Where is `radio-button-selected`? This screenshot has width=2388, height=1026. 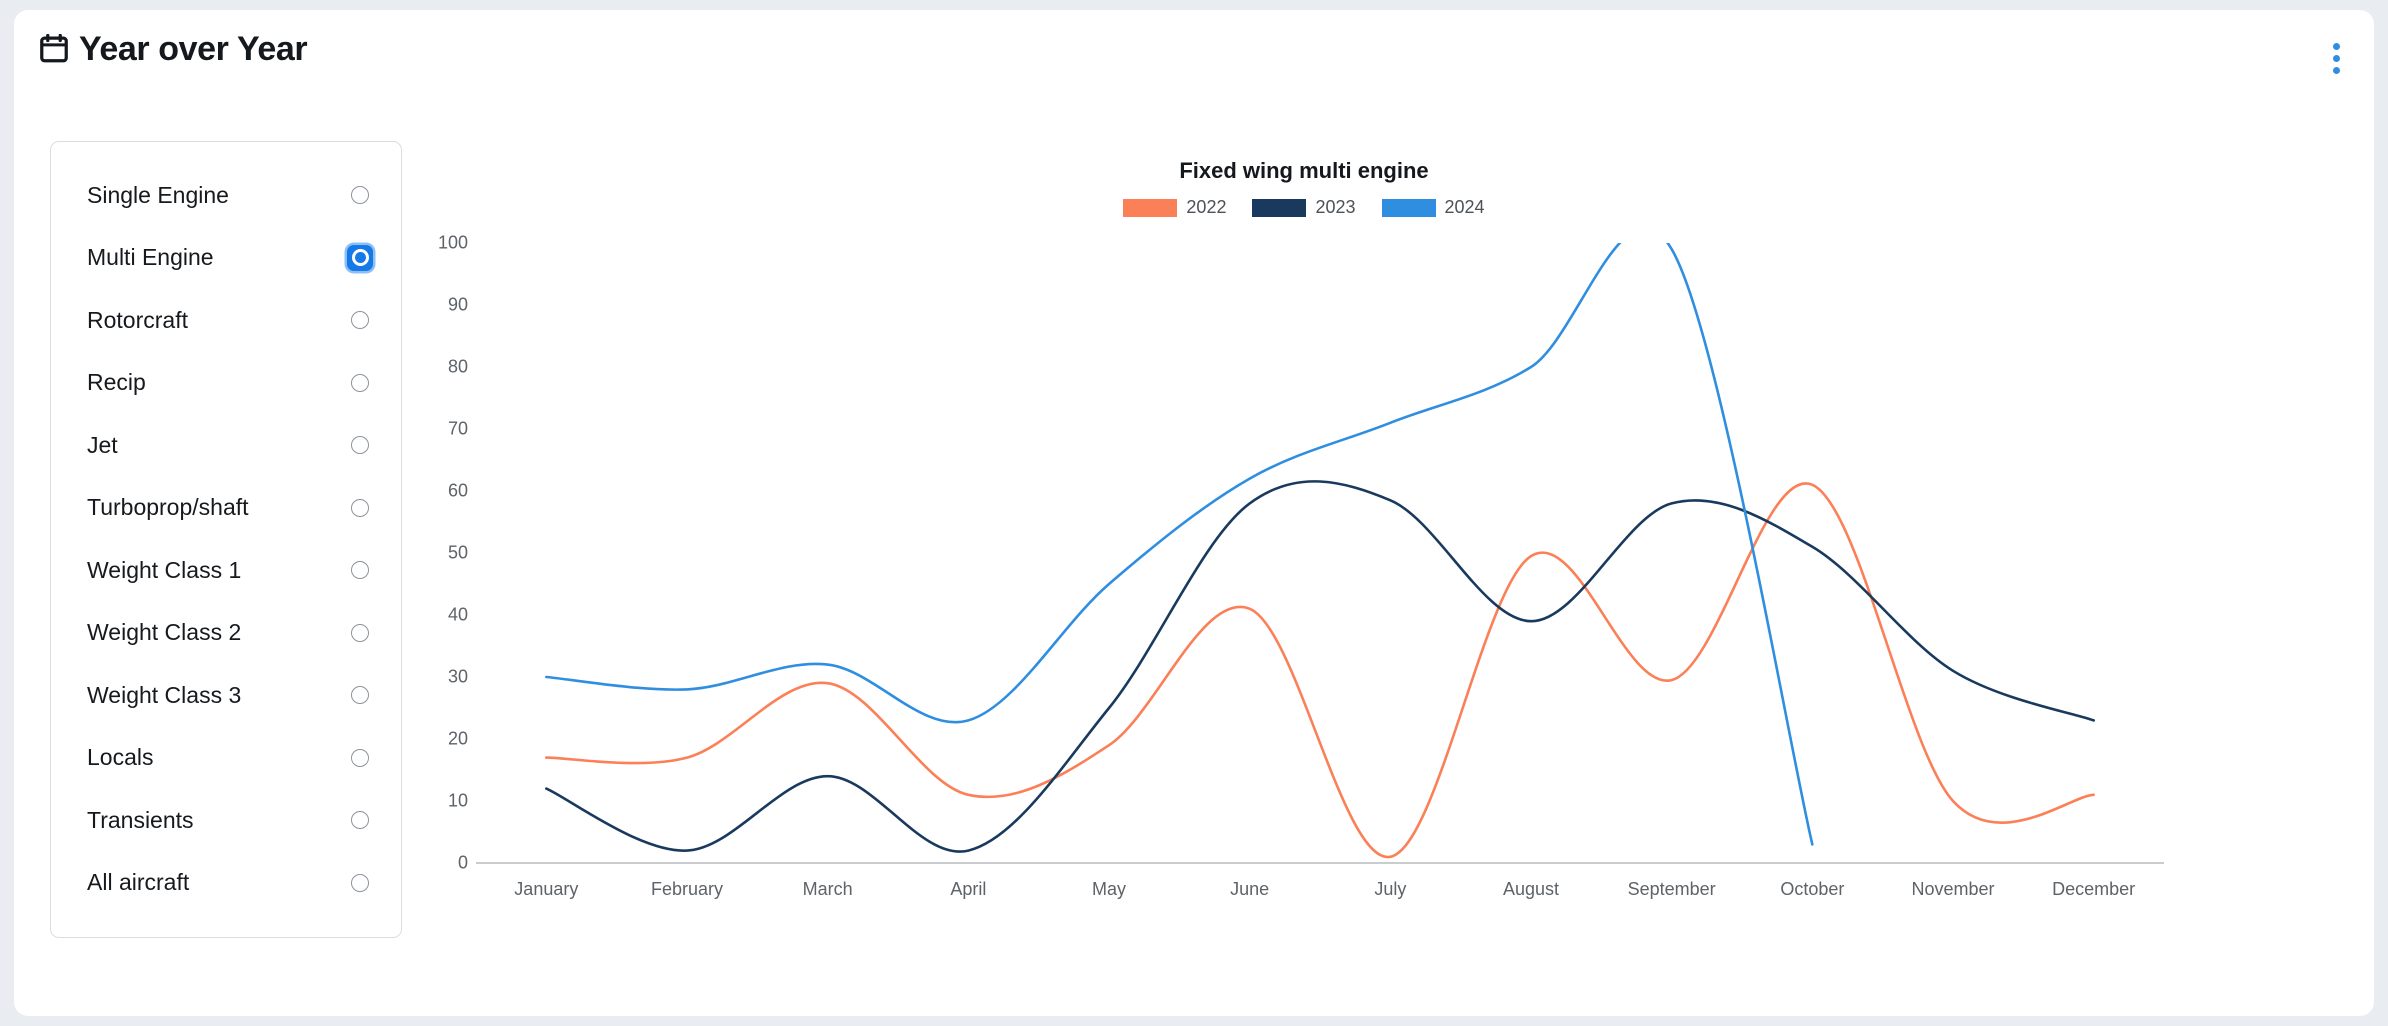 radio-button-selected is located at coordinates (360, 257).